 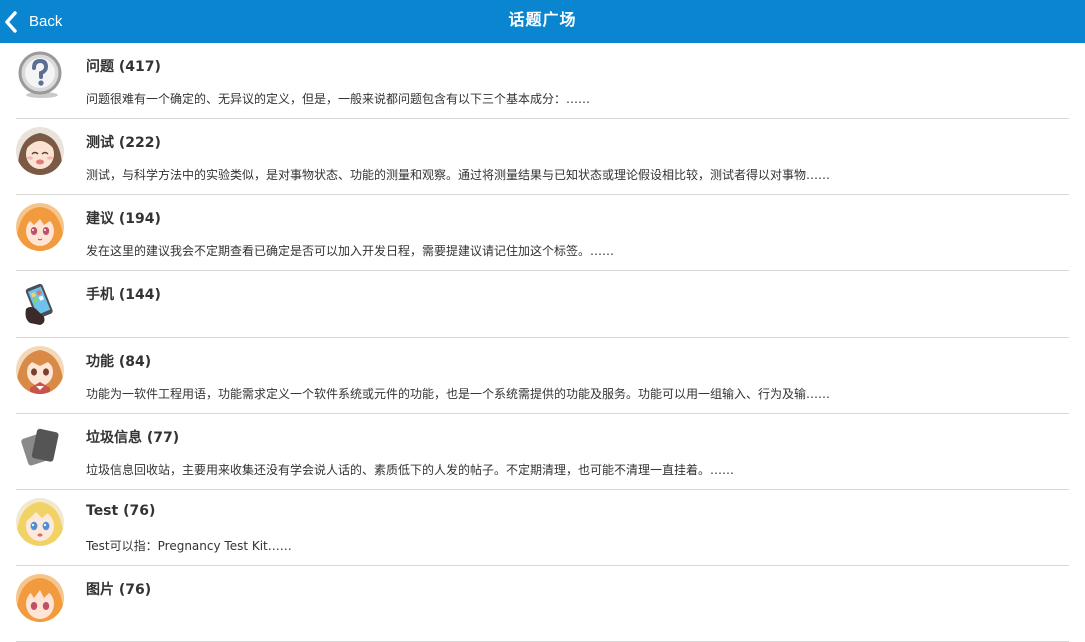 I want to click on question-mark-icon, so click(x=40, y=75).